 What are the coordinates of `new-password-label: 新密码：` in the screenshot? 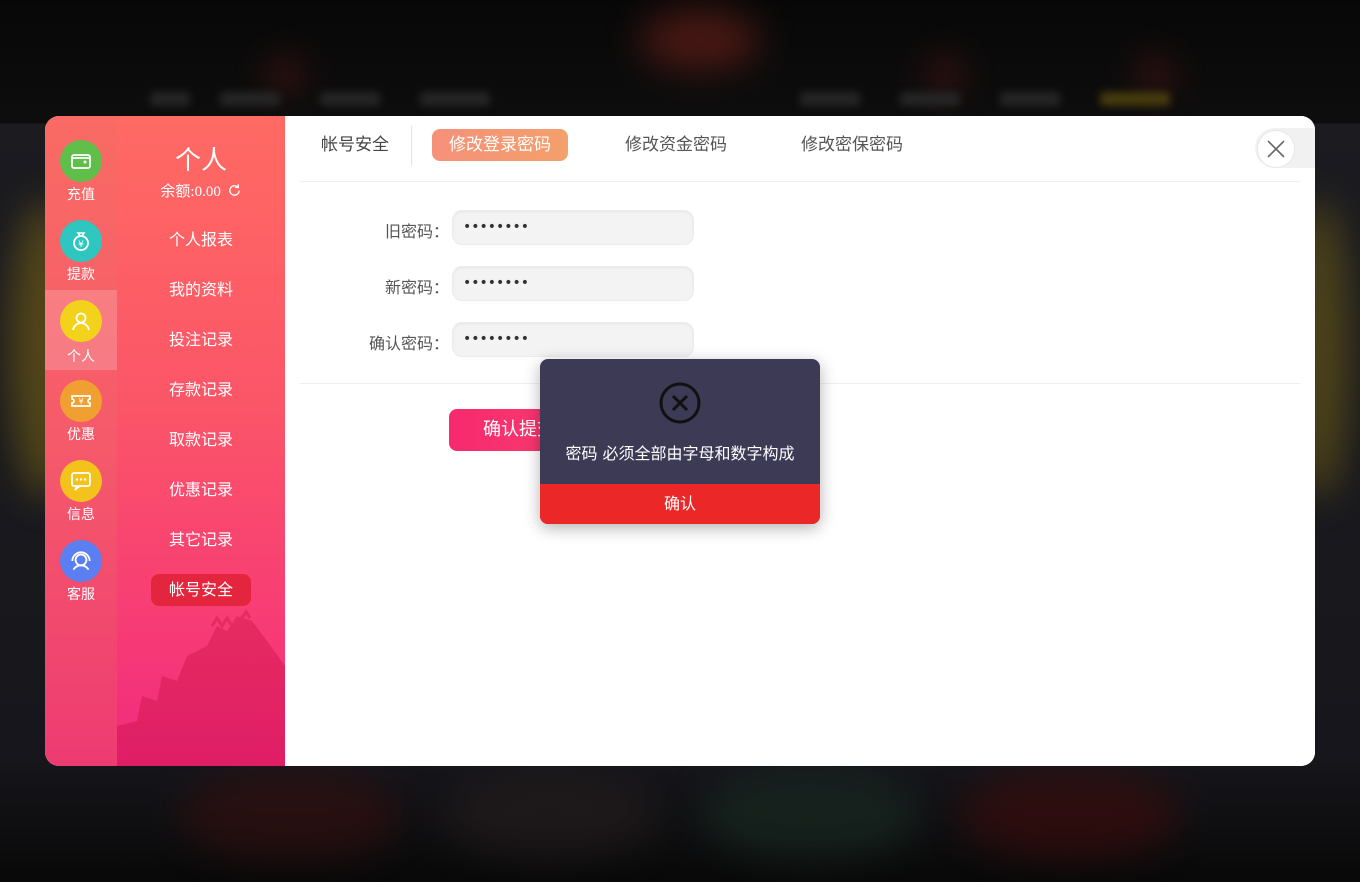 It's located at (416, 287).